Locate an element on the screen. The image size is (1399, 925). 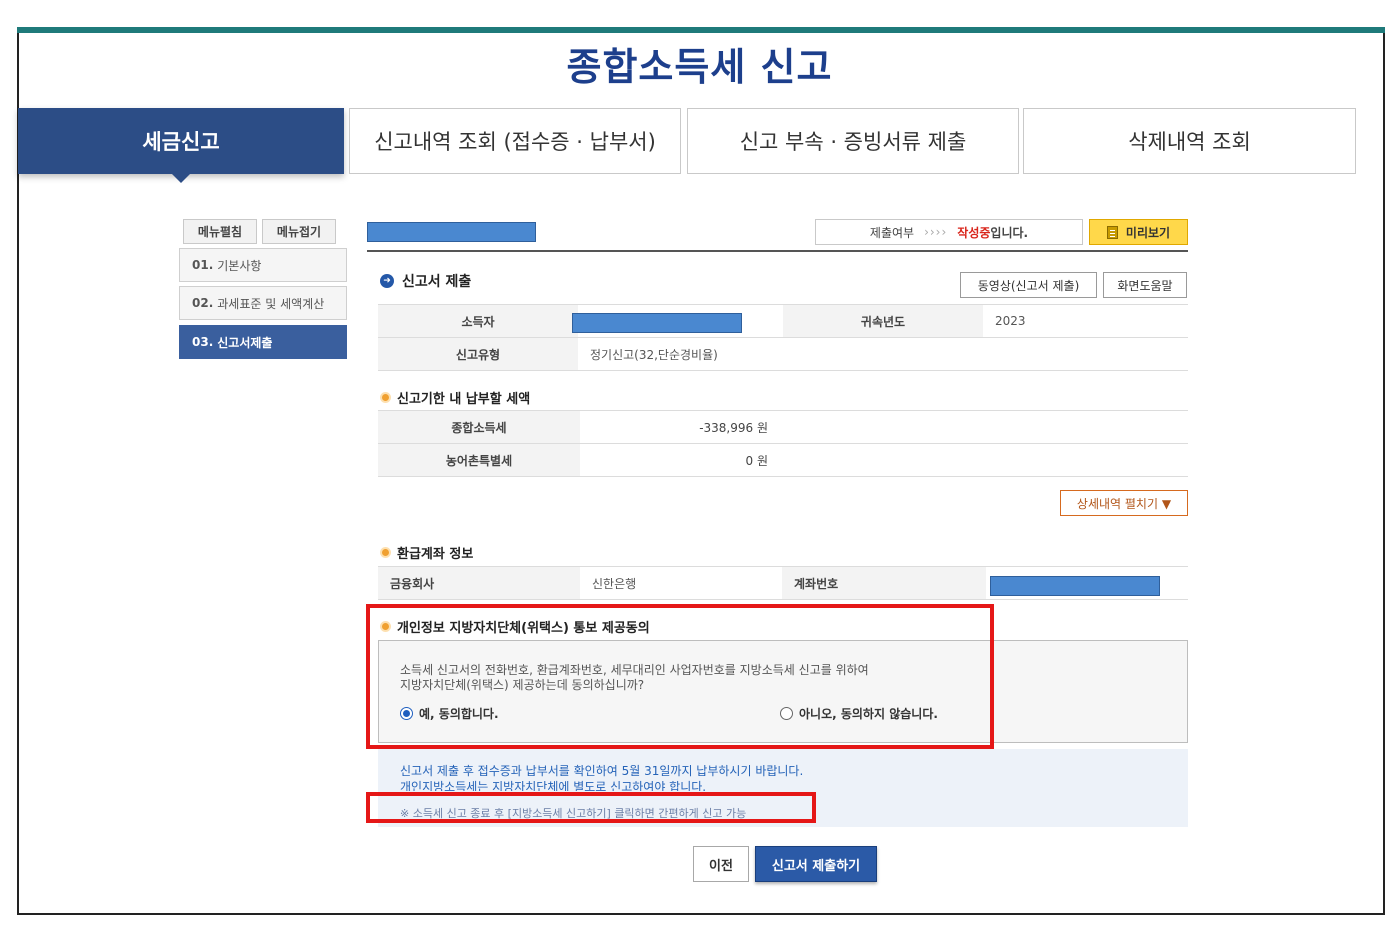
income-tax-value: -338,996 원 is located at coordinates (884, 427).